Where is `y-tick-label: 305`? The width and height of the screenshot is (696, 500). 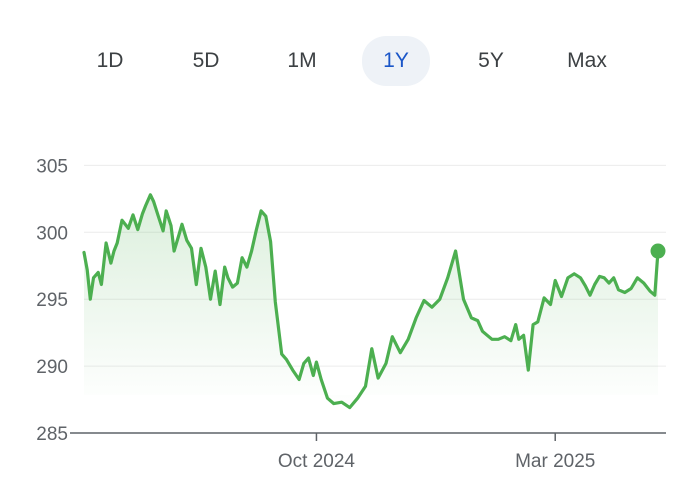 y-tick-label: 305 is located at coordinates (52, 166).